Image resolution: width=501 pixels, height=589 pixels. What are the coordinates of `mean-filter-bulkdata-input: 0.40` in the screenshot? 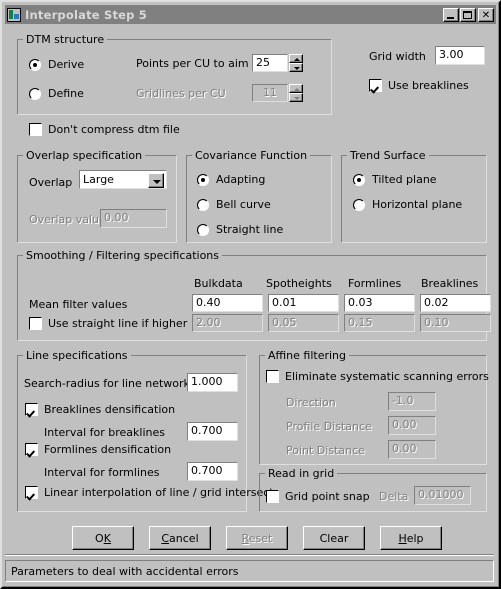 It's located at (227, 303).